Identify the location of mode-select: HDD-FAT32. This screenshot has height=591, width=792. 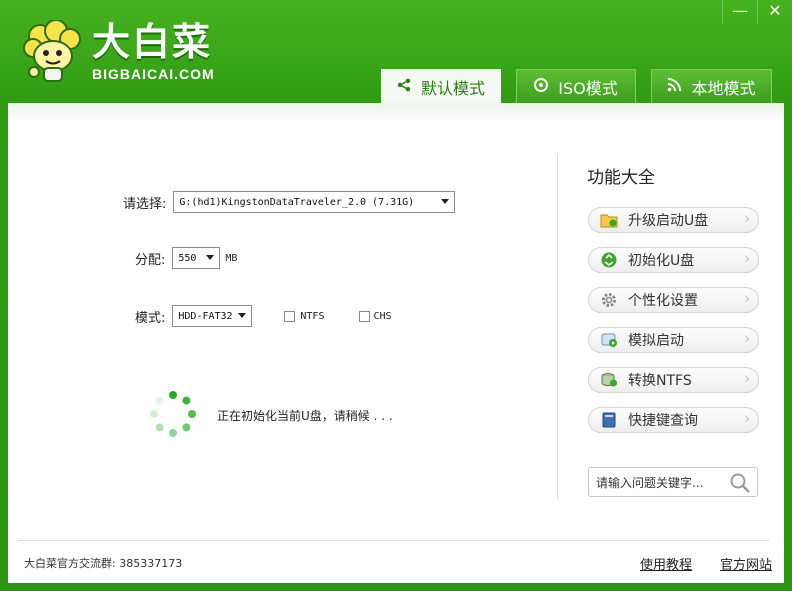
(212, 316).